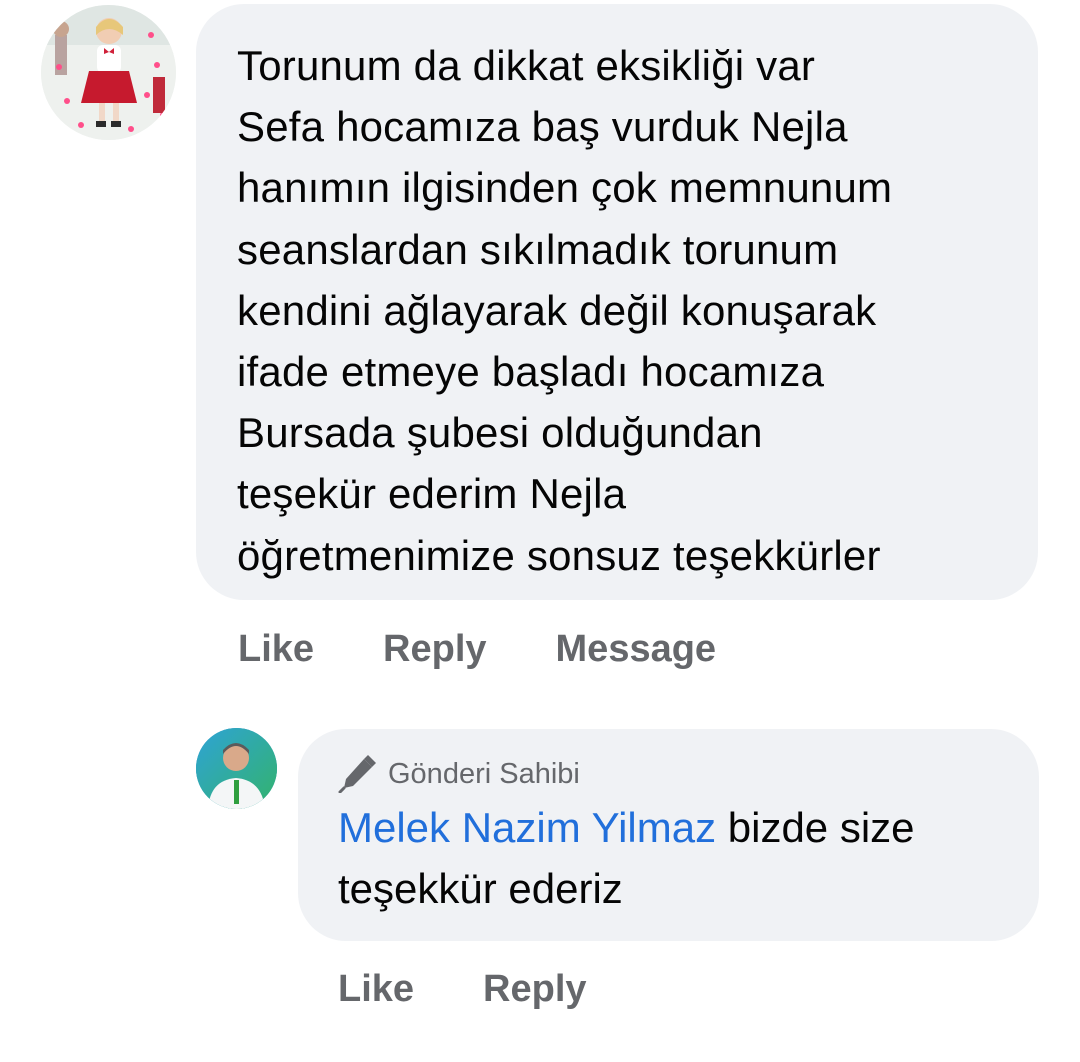 Image resolution: width=1080 pixels, height=1062 pixels. Describe the element at coordinates (376, 989) in the screenshot. I see `reply-like-button: Like` at that location.